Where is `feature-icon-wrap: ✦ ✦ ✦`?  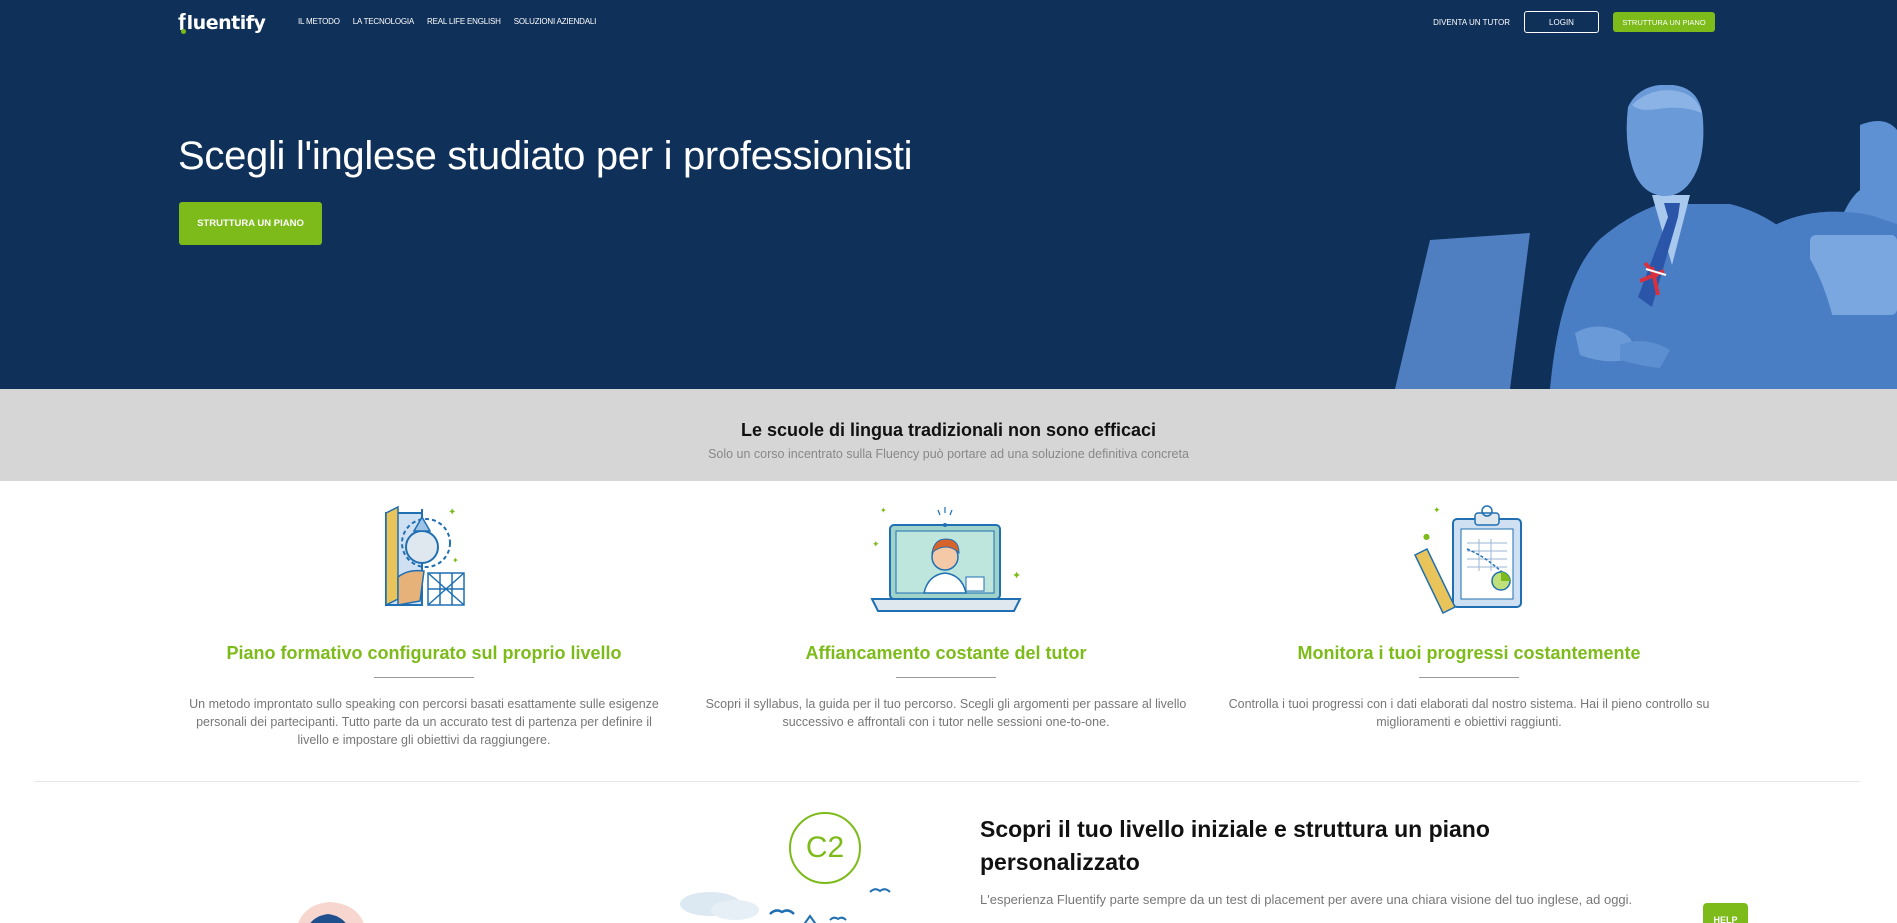
feature-icon-wrap: ✦ ✦ ✦ is located at coordinates (946, 562).